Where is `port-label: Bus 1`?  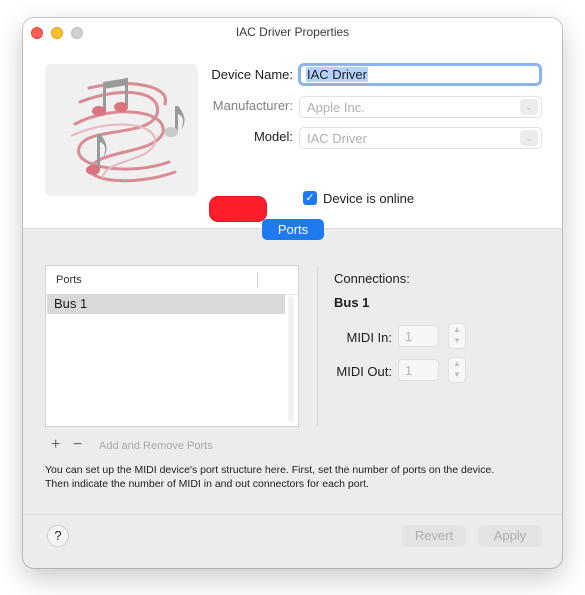 port-label: Bus 1 is located at coordinates (71, 303).